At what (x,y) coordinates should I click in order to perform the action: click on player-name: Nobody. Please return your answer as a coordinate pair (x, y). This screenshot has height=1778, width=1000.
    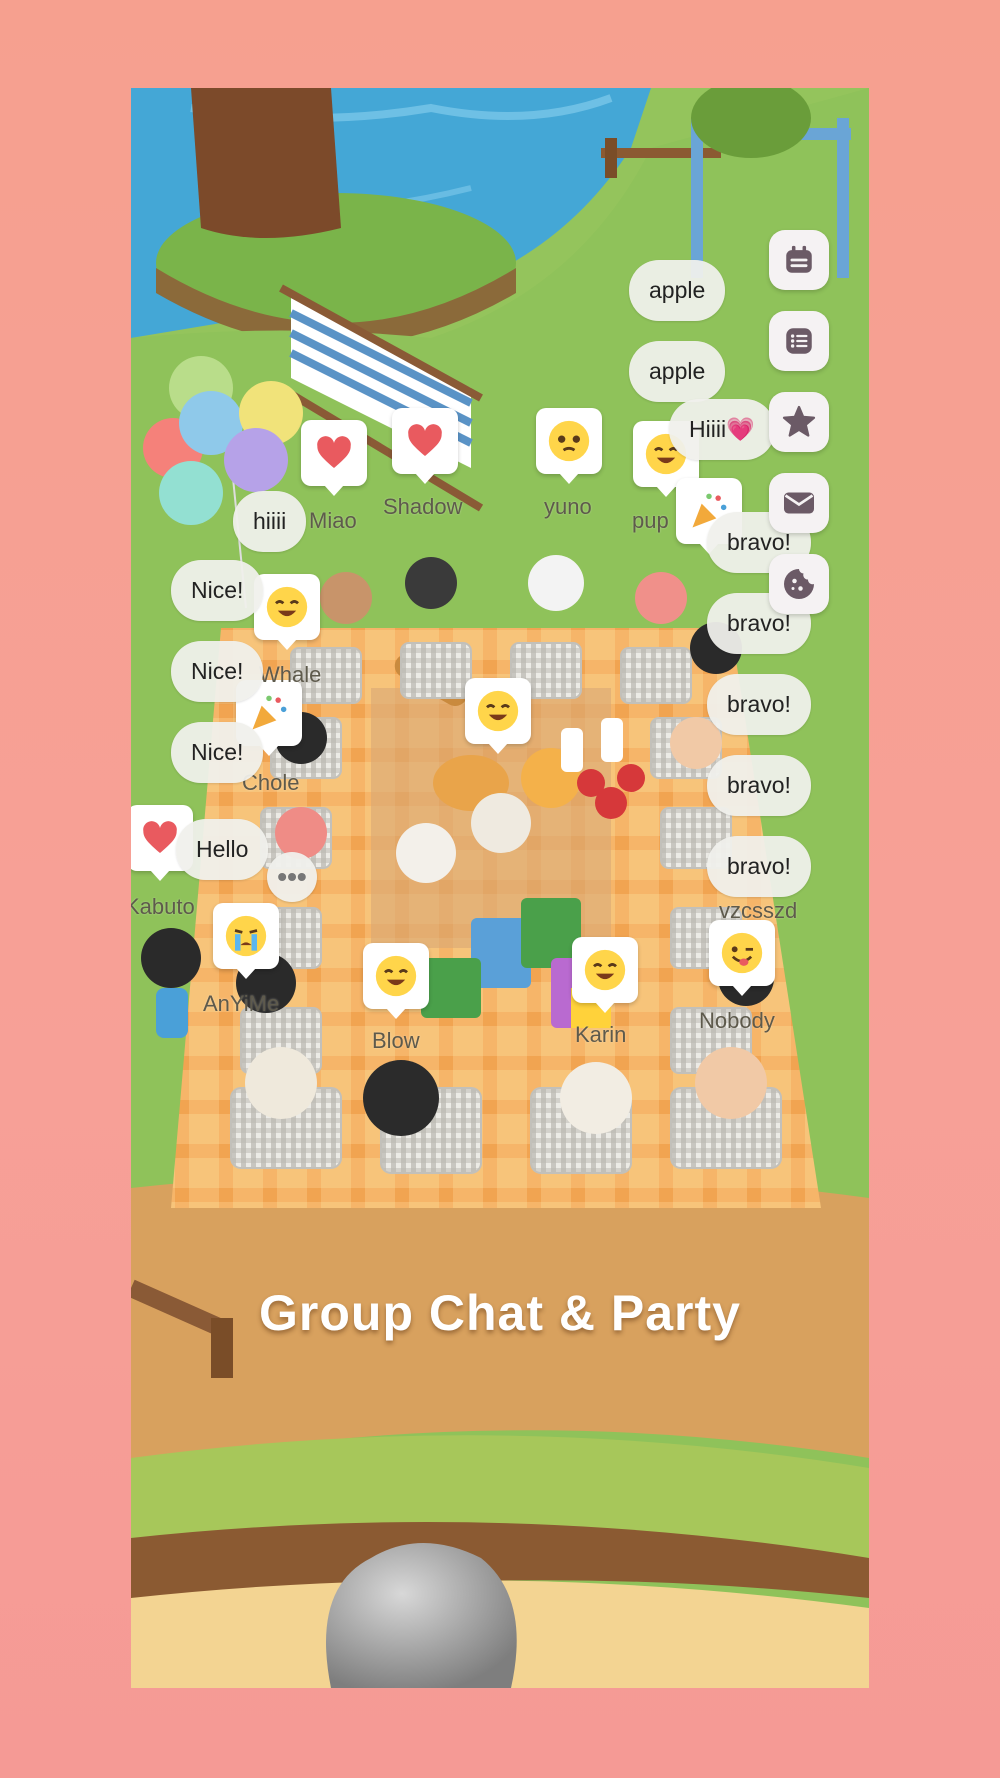
    Looking at the image, I should click on (737, 1020).